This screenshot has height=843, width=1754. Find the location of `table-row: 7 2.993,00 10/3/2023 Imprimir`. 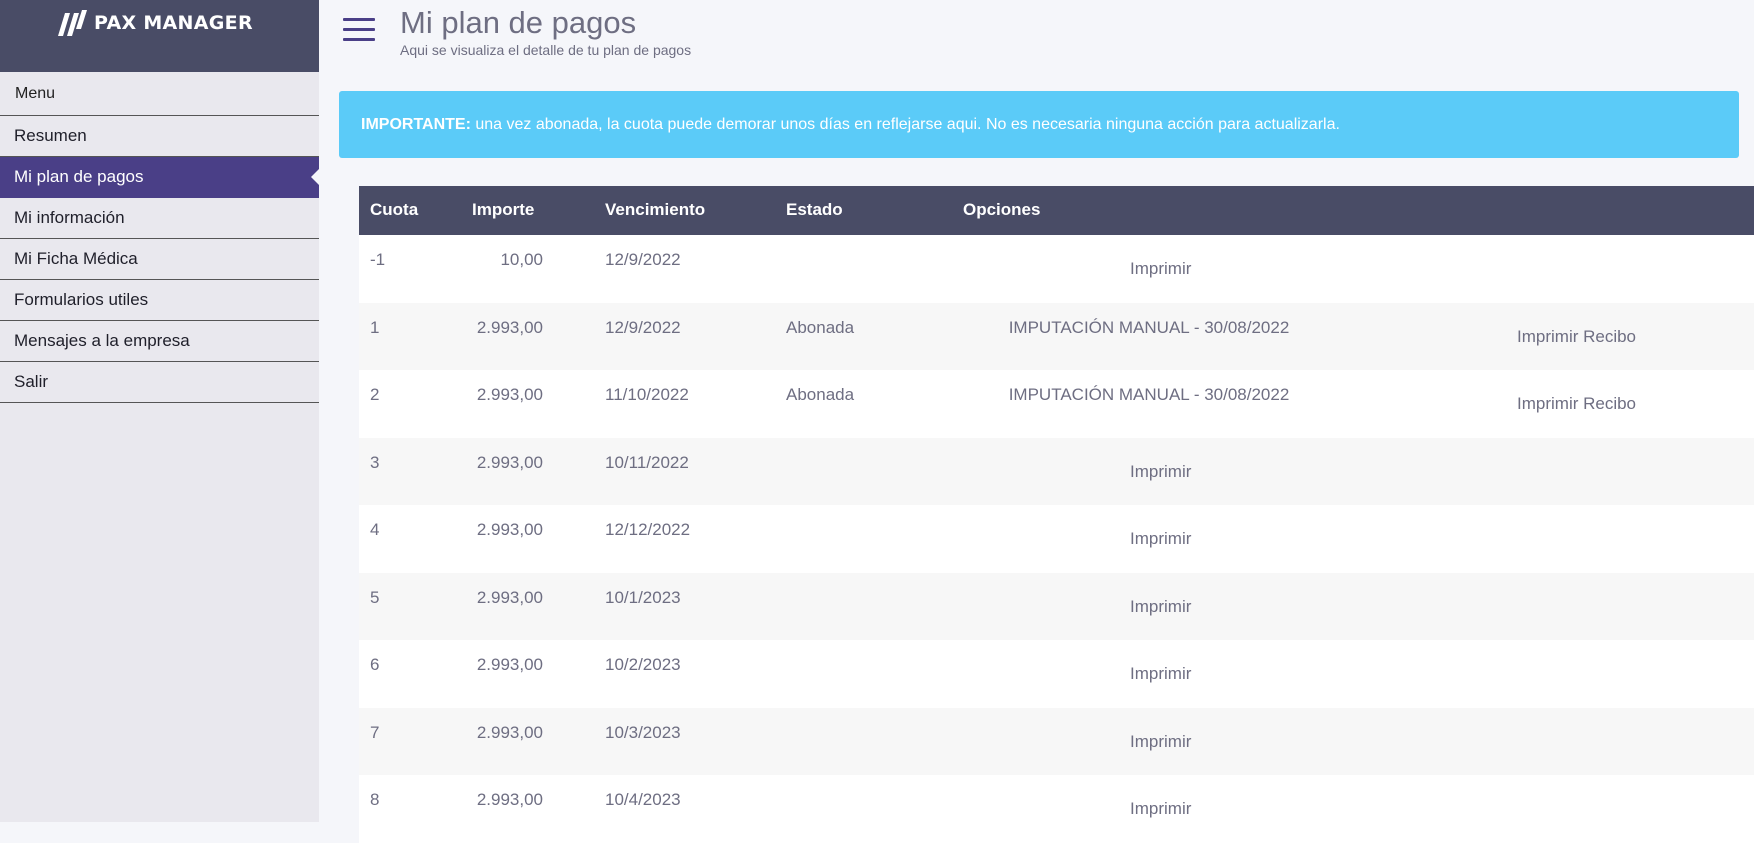

table-row: 7 2.993,00 10/3/2023 Imprimir is located at coordinates (1056, 741).